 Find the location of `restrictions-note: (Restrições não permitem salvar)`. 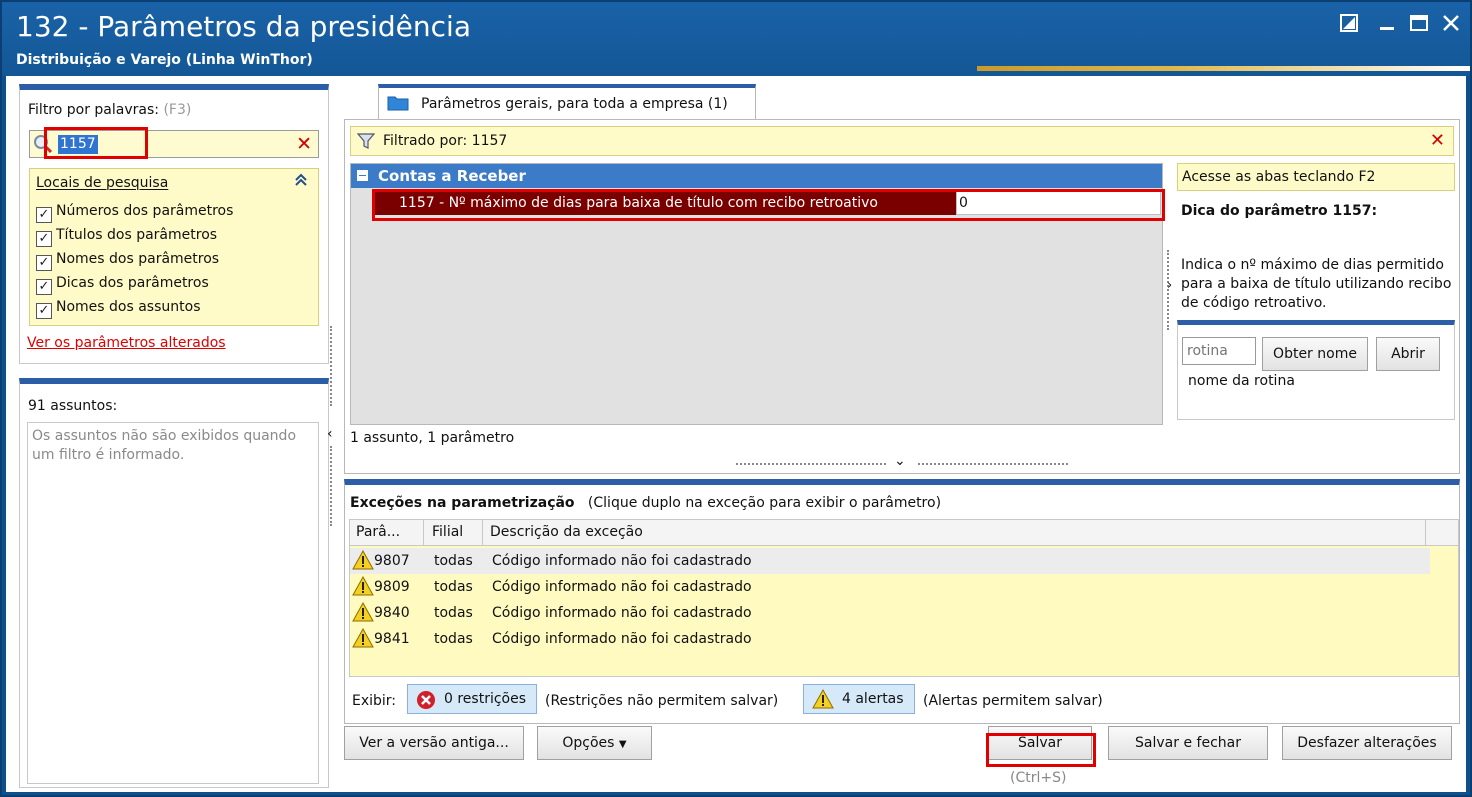

restrictions-note: (Restrições não permitem salvar) is located at coordinates (662, 701).